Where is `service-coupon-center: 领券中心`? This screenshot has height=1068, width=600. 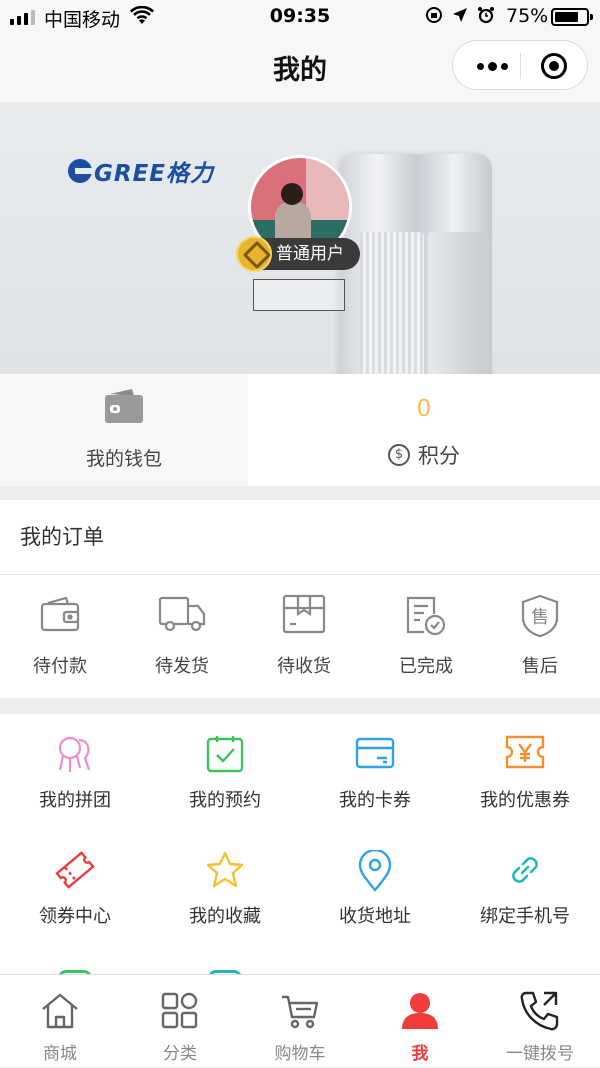
service-coupon-center: 领券中心 is located at coordinates (75, 888).